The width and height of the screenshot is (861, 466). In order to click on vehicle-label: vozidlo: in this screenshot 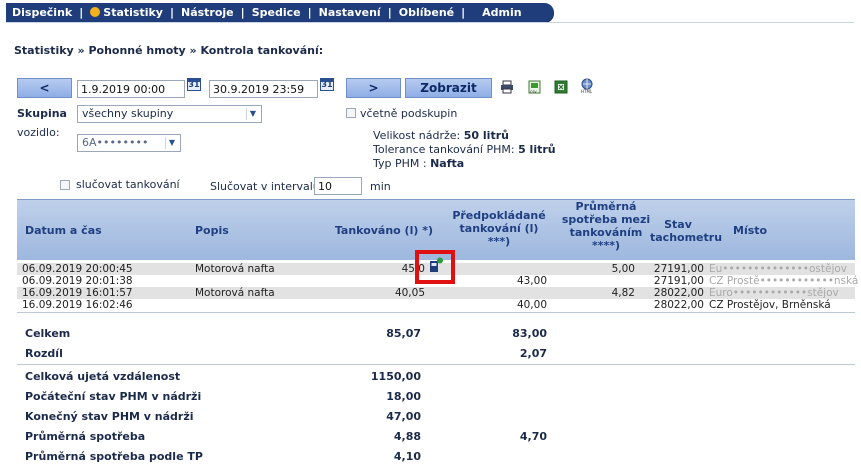, I will do `click(38, 132)`.